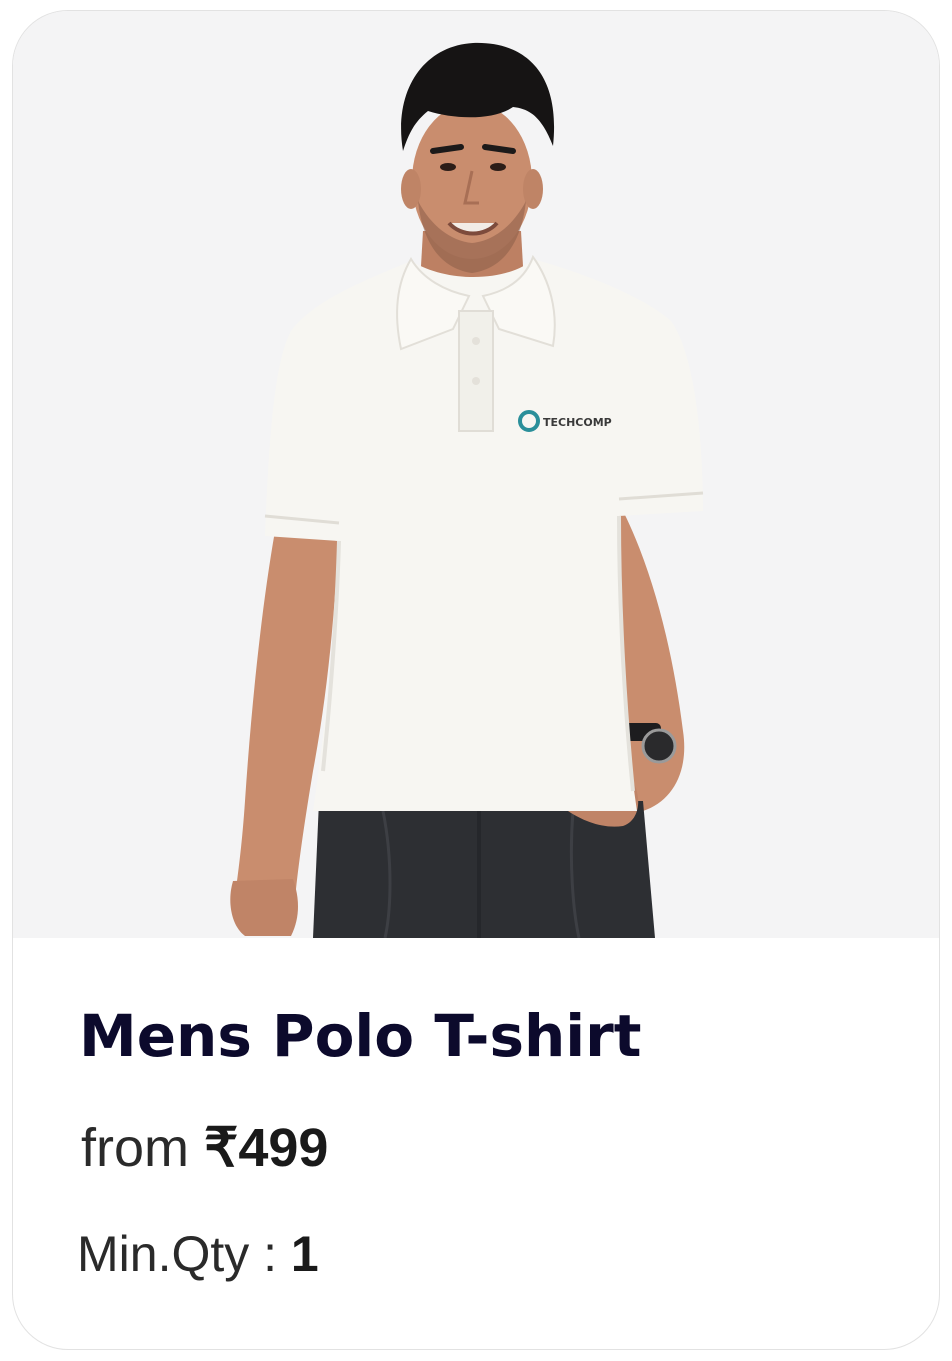 The height and width of the screenshot is (1361, 952). Describe the element at coordinates (577, 422) in the screenshot. I see `shirt-logo-text: TECHCOMP` at that location.